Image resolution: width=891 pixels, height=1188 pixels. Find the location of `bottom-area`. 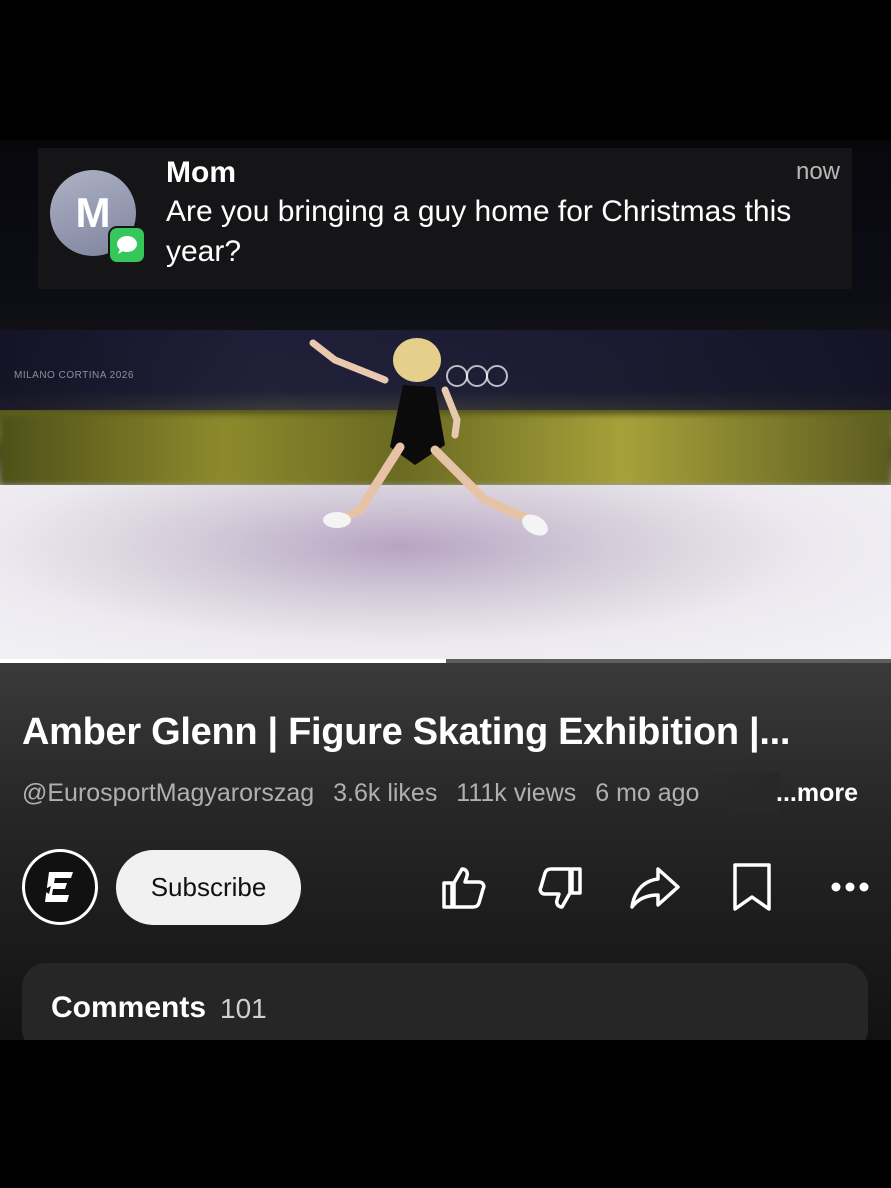

bottom-area is located at coordinates (445, 1114).